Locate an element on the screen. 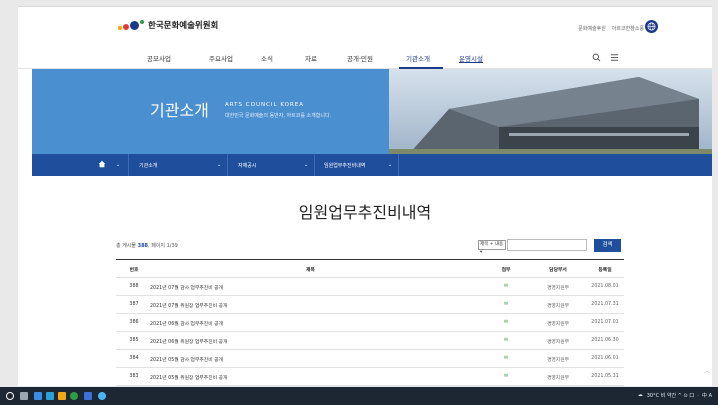 This screenshot has height=405, width=718. post-count-prefix: 총 게시물 is located at coordinates (127, 246).